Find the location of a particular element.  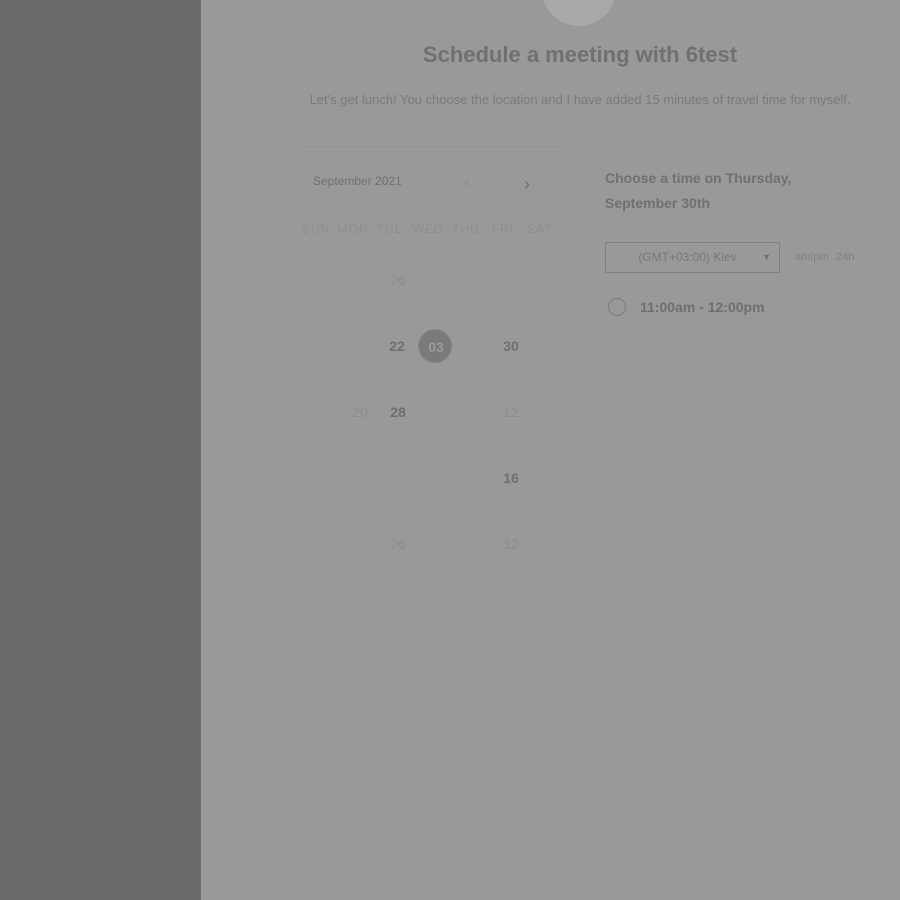

timezone-value: (GMT+03:00) Kiev is located at coordinates (687, 257).